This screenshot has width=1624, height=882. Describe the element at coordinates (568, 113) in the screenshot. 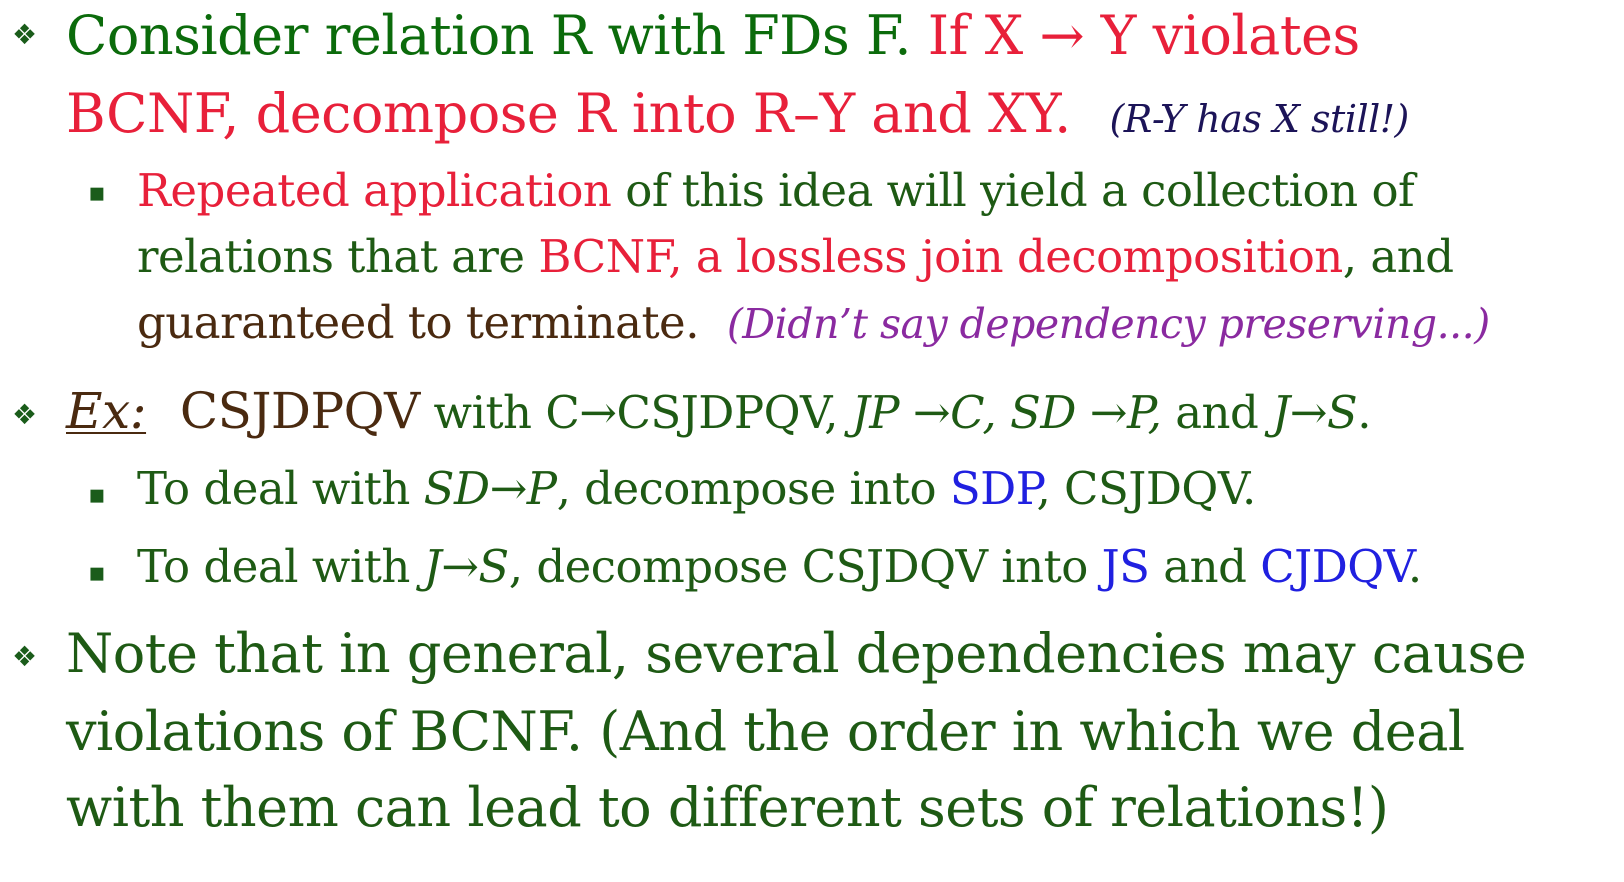

I see `decompose-rule-text: BCNF, decompose R into R–Y and XY.` at that location.